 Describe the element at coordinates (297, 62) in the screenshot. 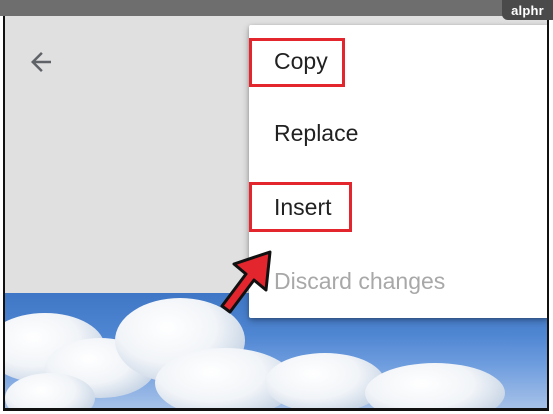

I see `highlight-box-copy` at that location.